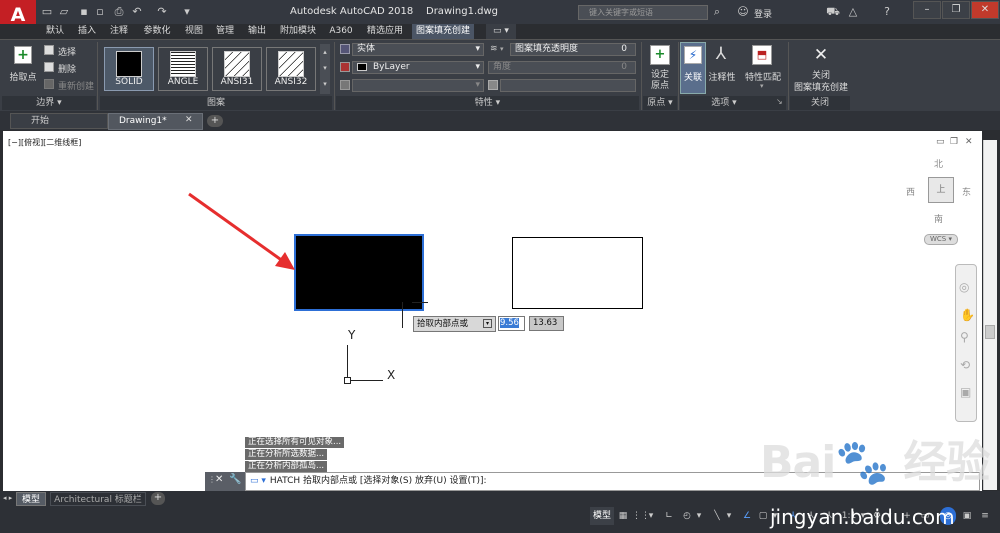 The image size is (1000, 533). What do you see at coordinates (990, 332) in the screenshot?
I see `scrollbar-thumb` at bounding box center [990, 332].